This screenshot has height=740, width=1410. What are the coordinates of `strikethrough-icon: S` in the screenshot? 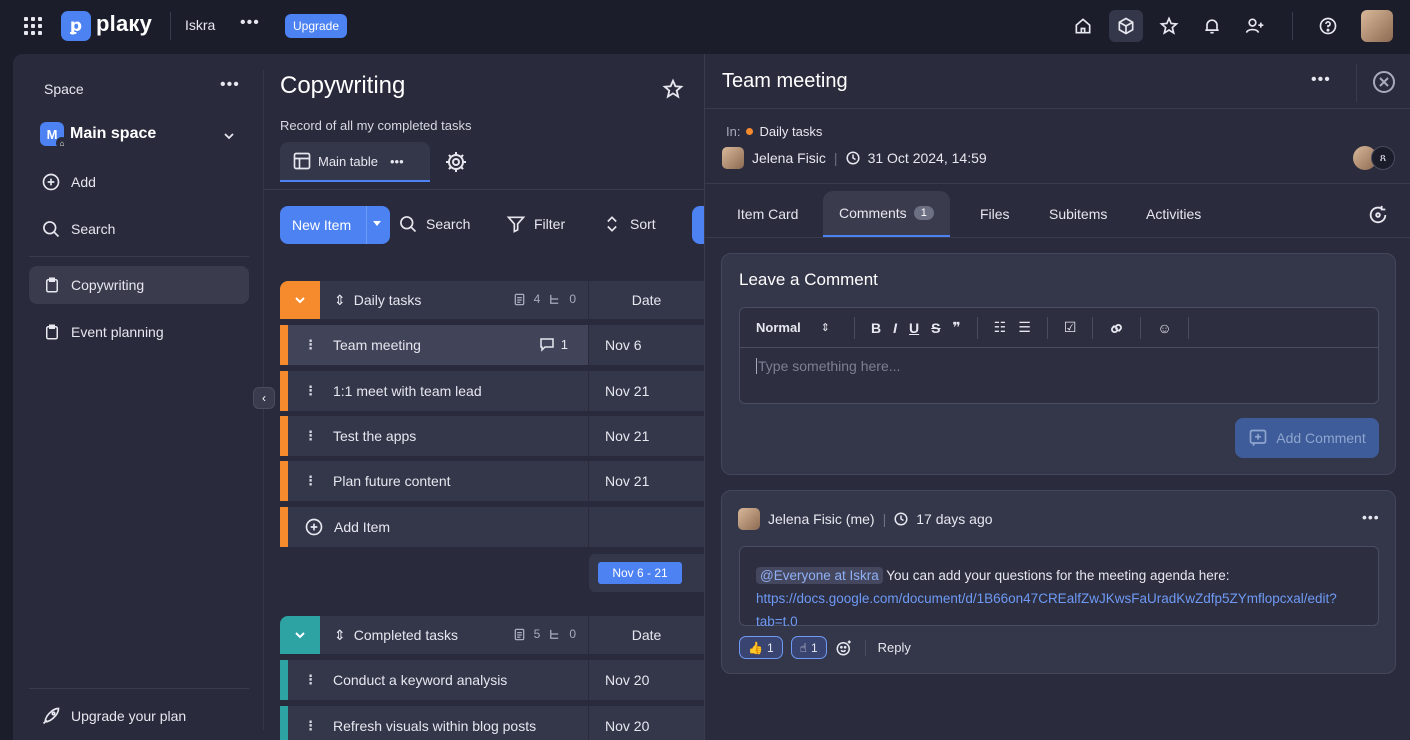 It's located at (935, 328).